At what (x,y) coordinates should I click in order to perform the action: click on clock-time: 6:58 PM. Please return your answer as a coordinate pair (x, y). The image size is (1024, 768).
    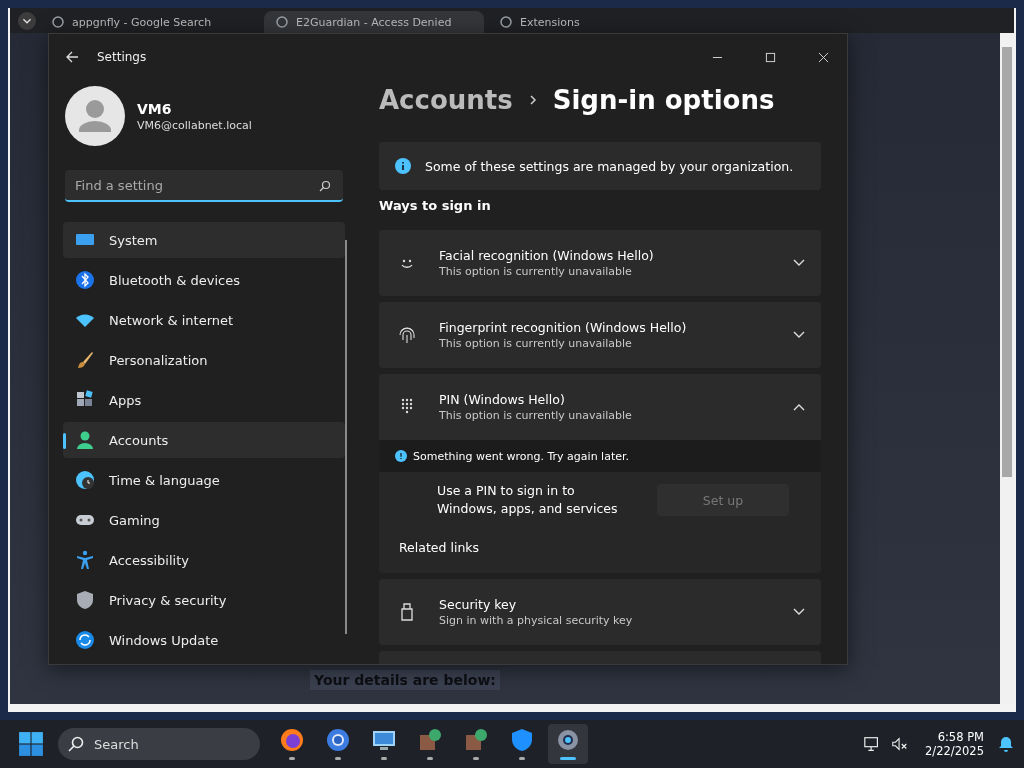
    Looking at the image, I should click on (960, 737).